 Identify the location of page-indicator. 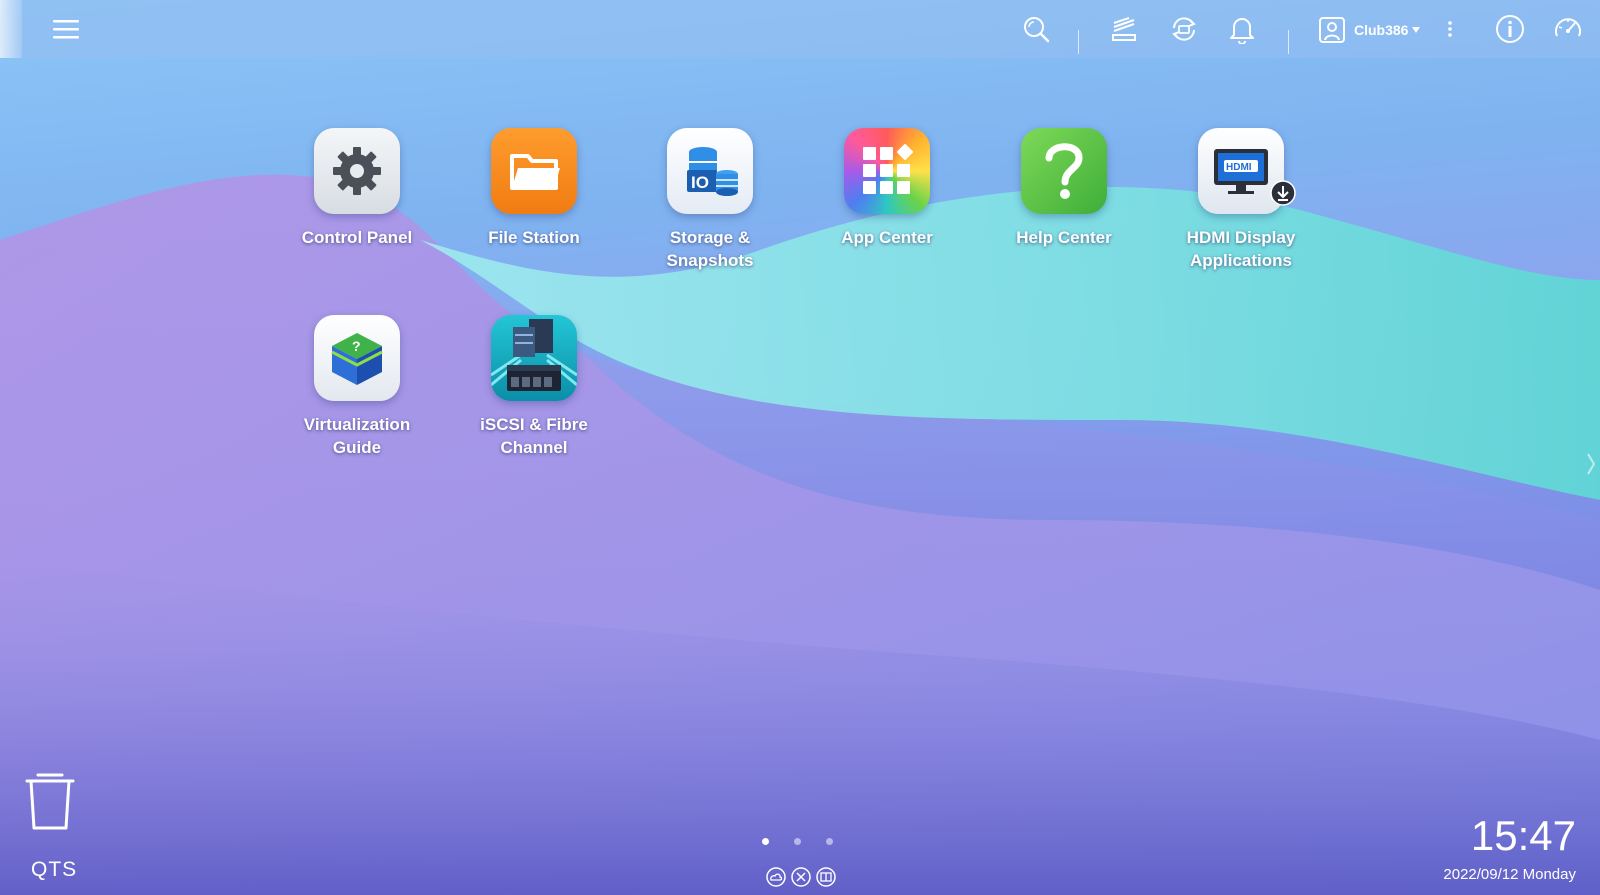
(797, 841).